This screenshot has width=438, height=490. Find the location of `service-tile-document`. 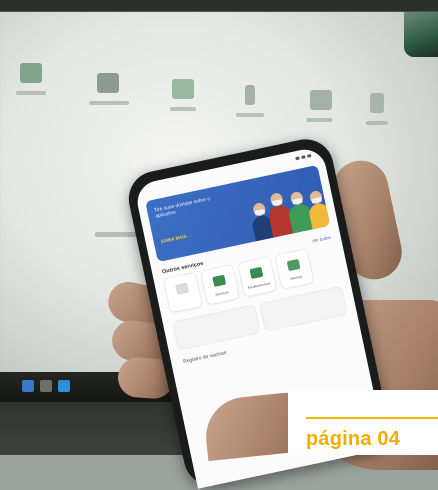

service-tile-document is located at coordinates (183, 292).